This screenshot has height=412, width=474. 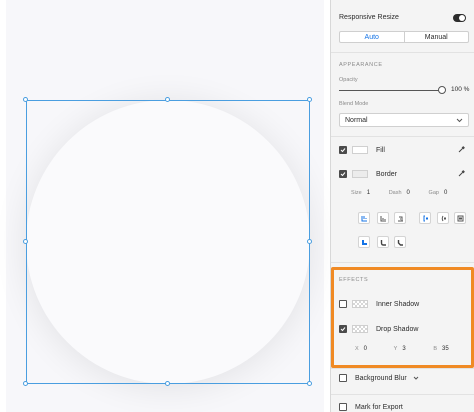 I want to click on stroke-center-icon, so click(x=383, y=218).